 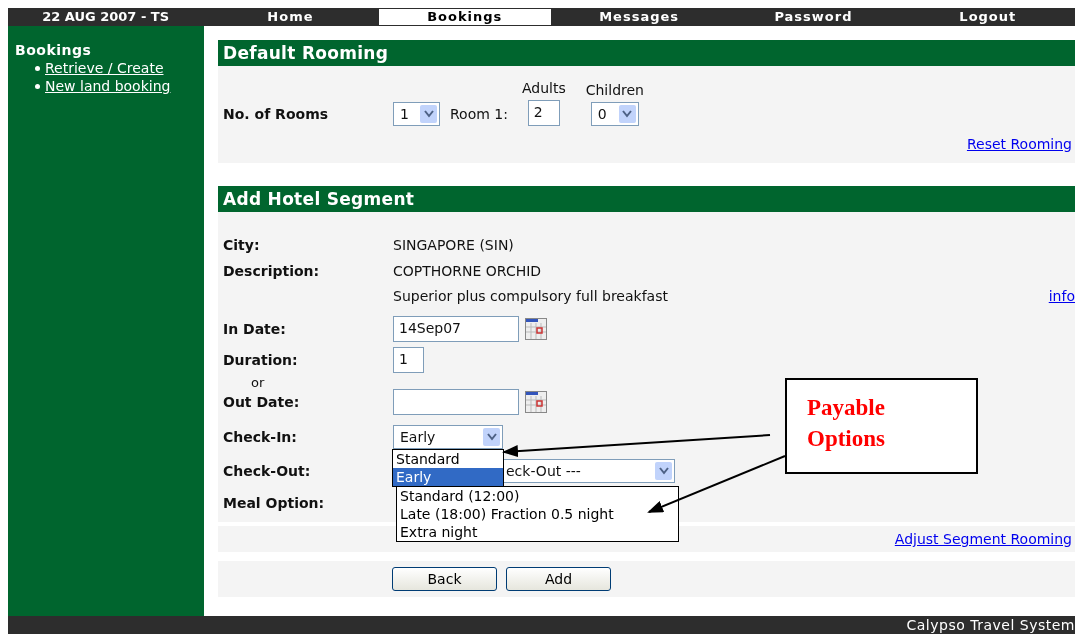 What do you see at coordinates (416, 114) in the screenshot?
I see `rooms-select: 1` at bounding box center [416, 114].